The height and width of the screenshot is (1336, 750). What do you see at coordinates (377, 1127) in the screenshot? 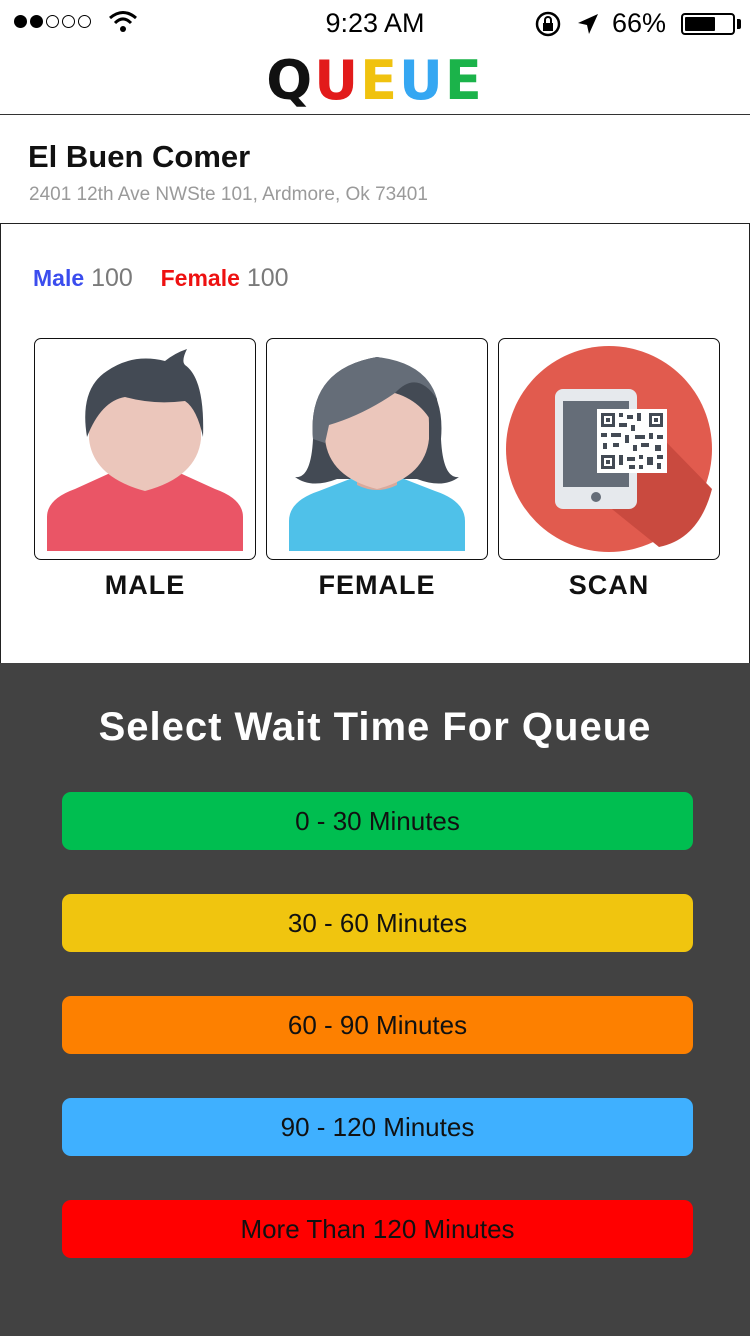
I see `wait-90-120-button: 90 - 120 Minutes` at bounding box center [377, 1127].